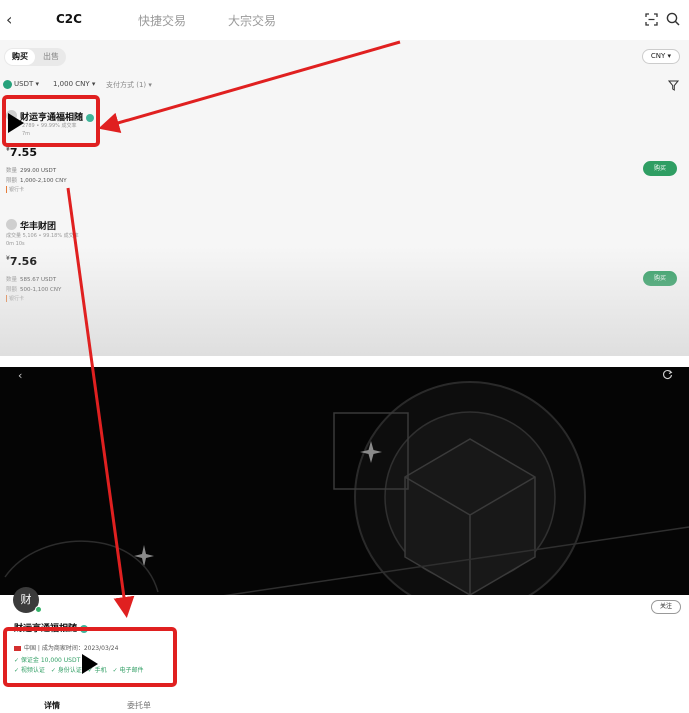 This screenshot has width=689, height=713. What do you see at coordinates (162, 20) in the screenshot?
I see `tab-quick-trade: 快捷交易` at bounding box center [162, 20].